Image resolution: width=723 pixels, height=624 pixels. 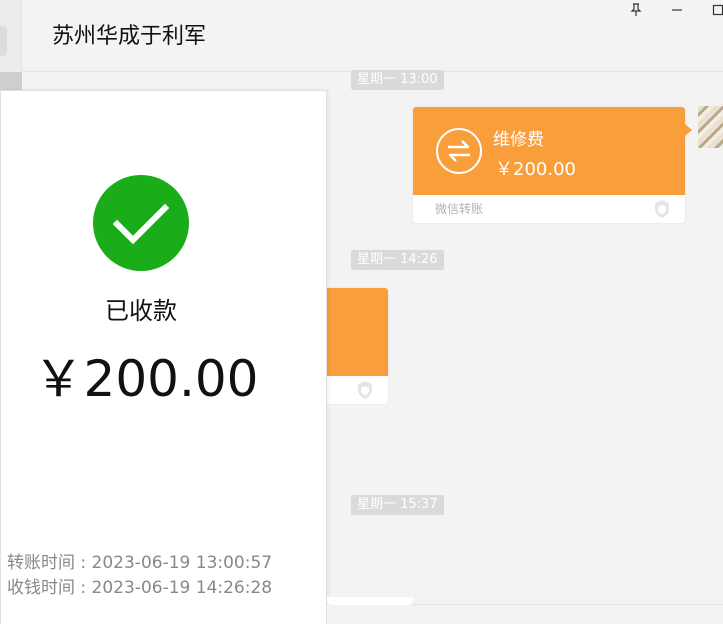 What do you see at coordinates (525, 610) in the screenshot?
I see `input-area-border` at bounding box center [525, 610].